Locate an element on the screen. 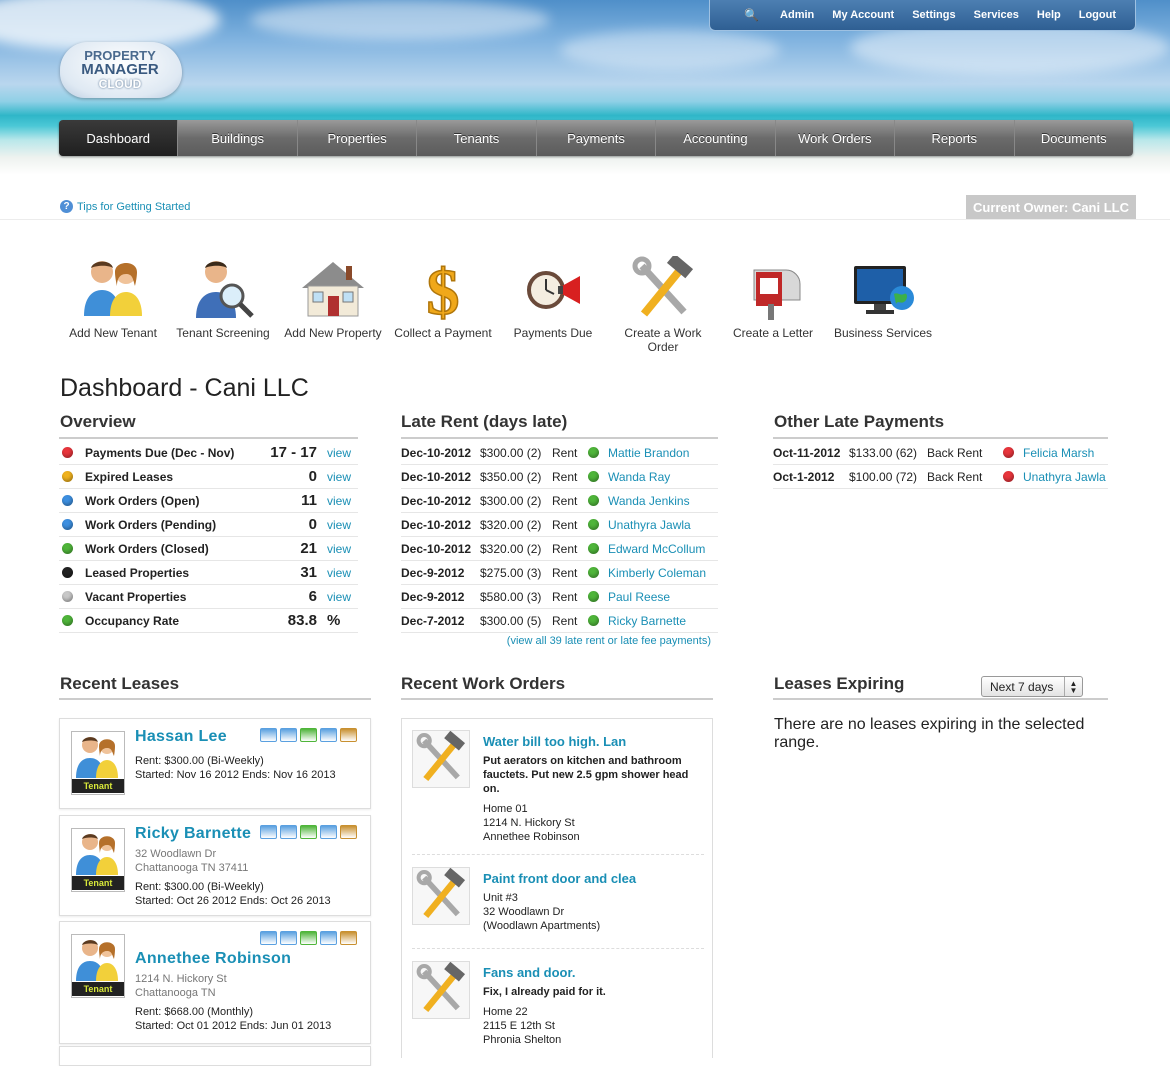  topbar-help-link: Help is located at coordinates (1049, 15).